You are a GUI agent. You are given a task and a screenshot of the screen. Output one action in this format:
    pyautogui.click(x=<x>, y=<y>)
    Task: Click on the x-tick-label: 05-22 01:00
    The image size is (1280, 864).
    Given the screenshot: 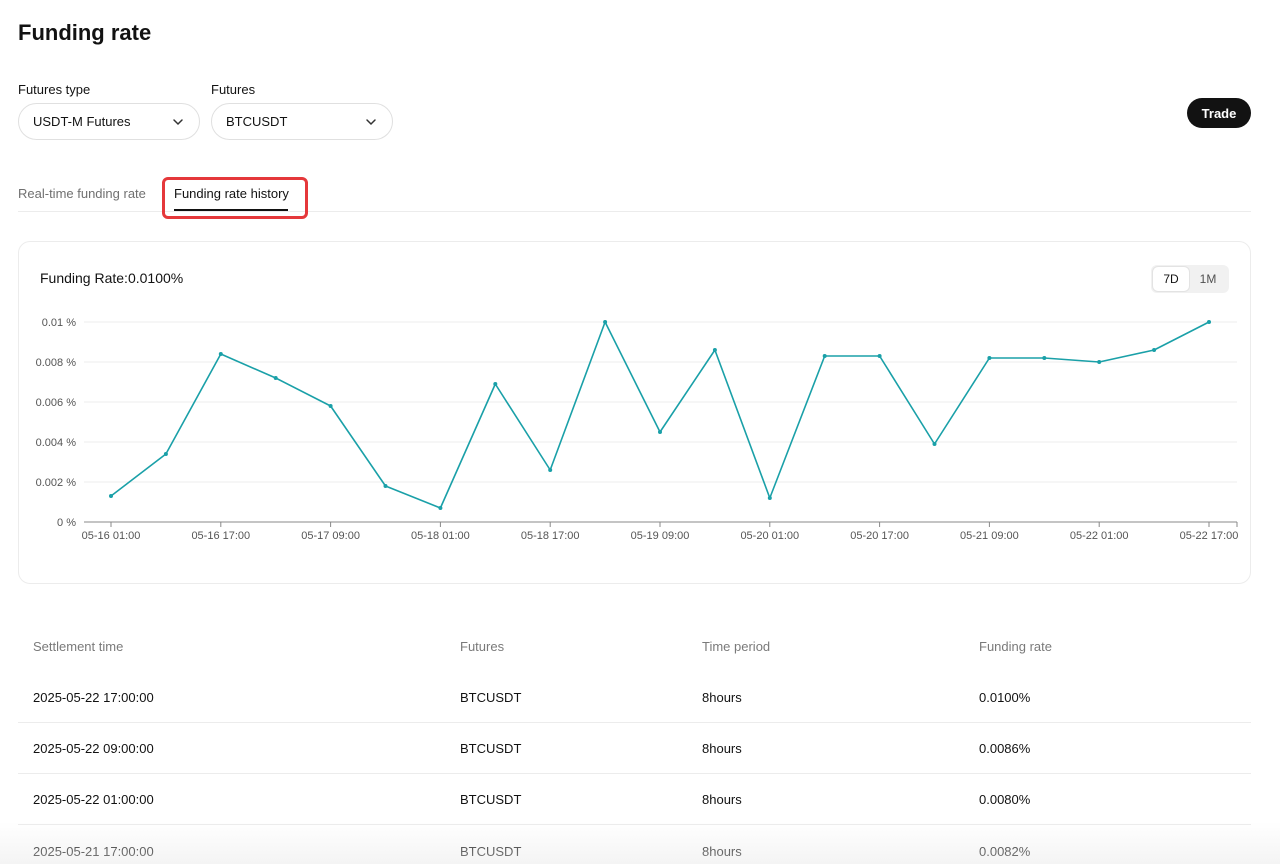 What is the action you would take?
    pyautogui.click(x=1099, y=536)
    